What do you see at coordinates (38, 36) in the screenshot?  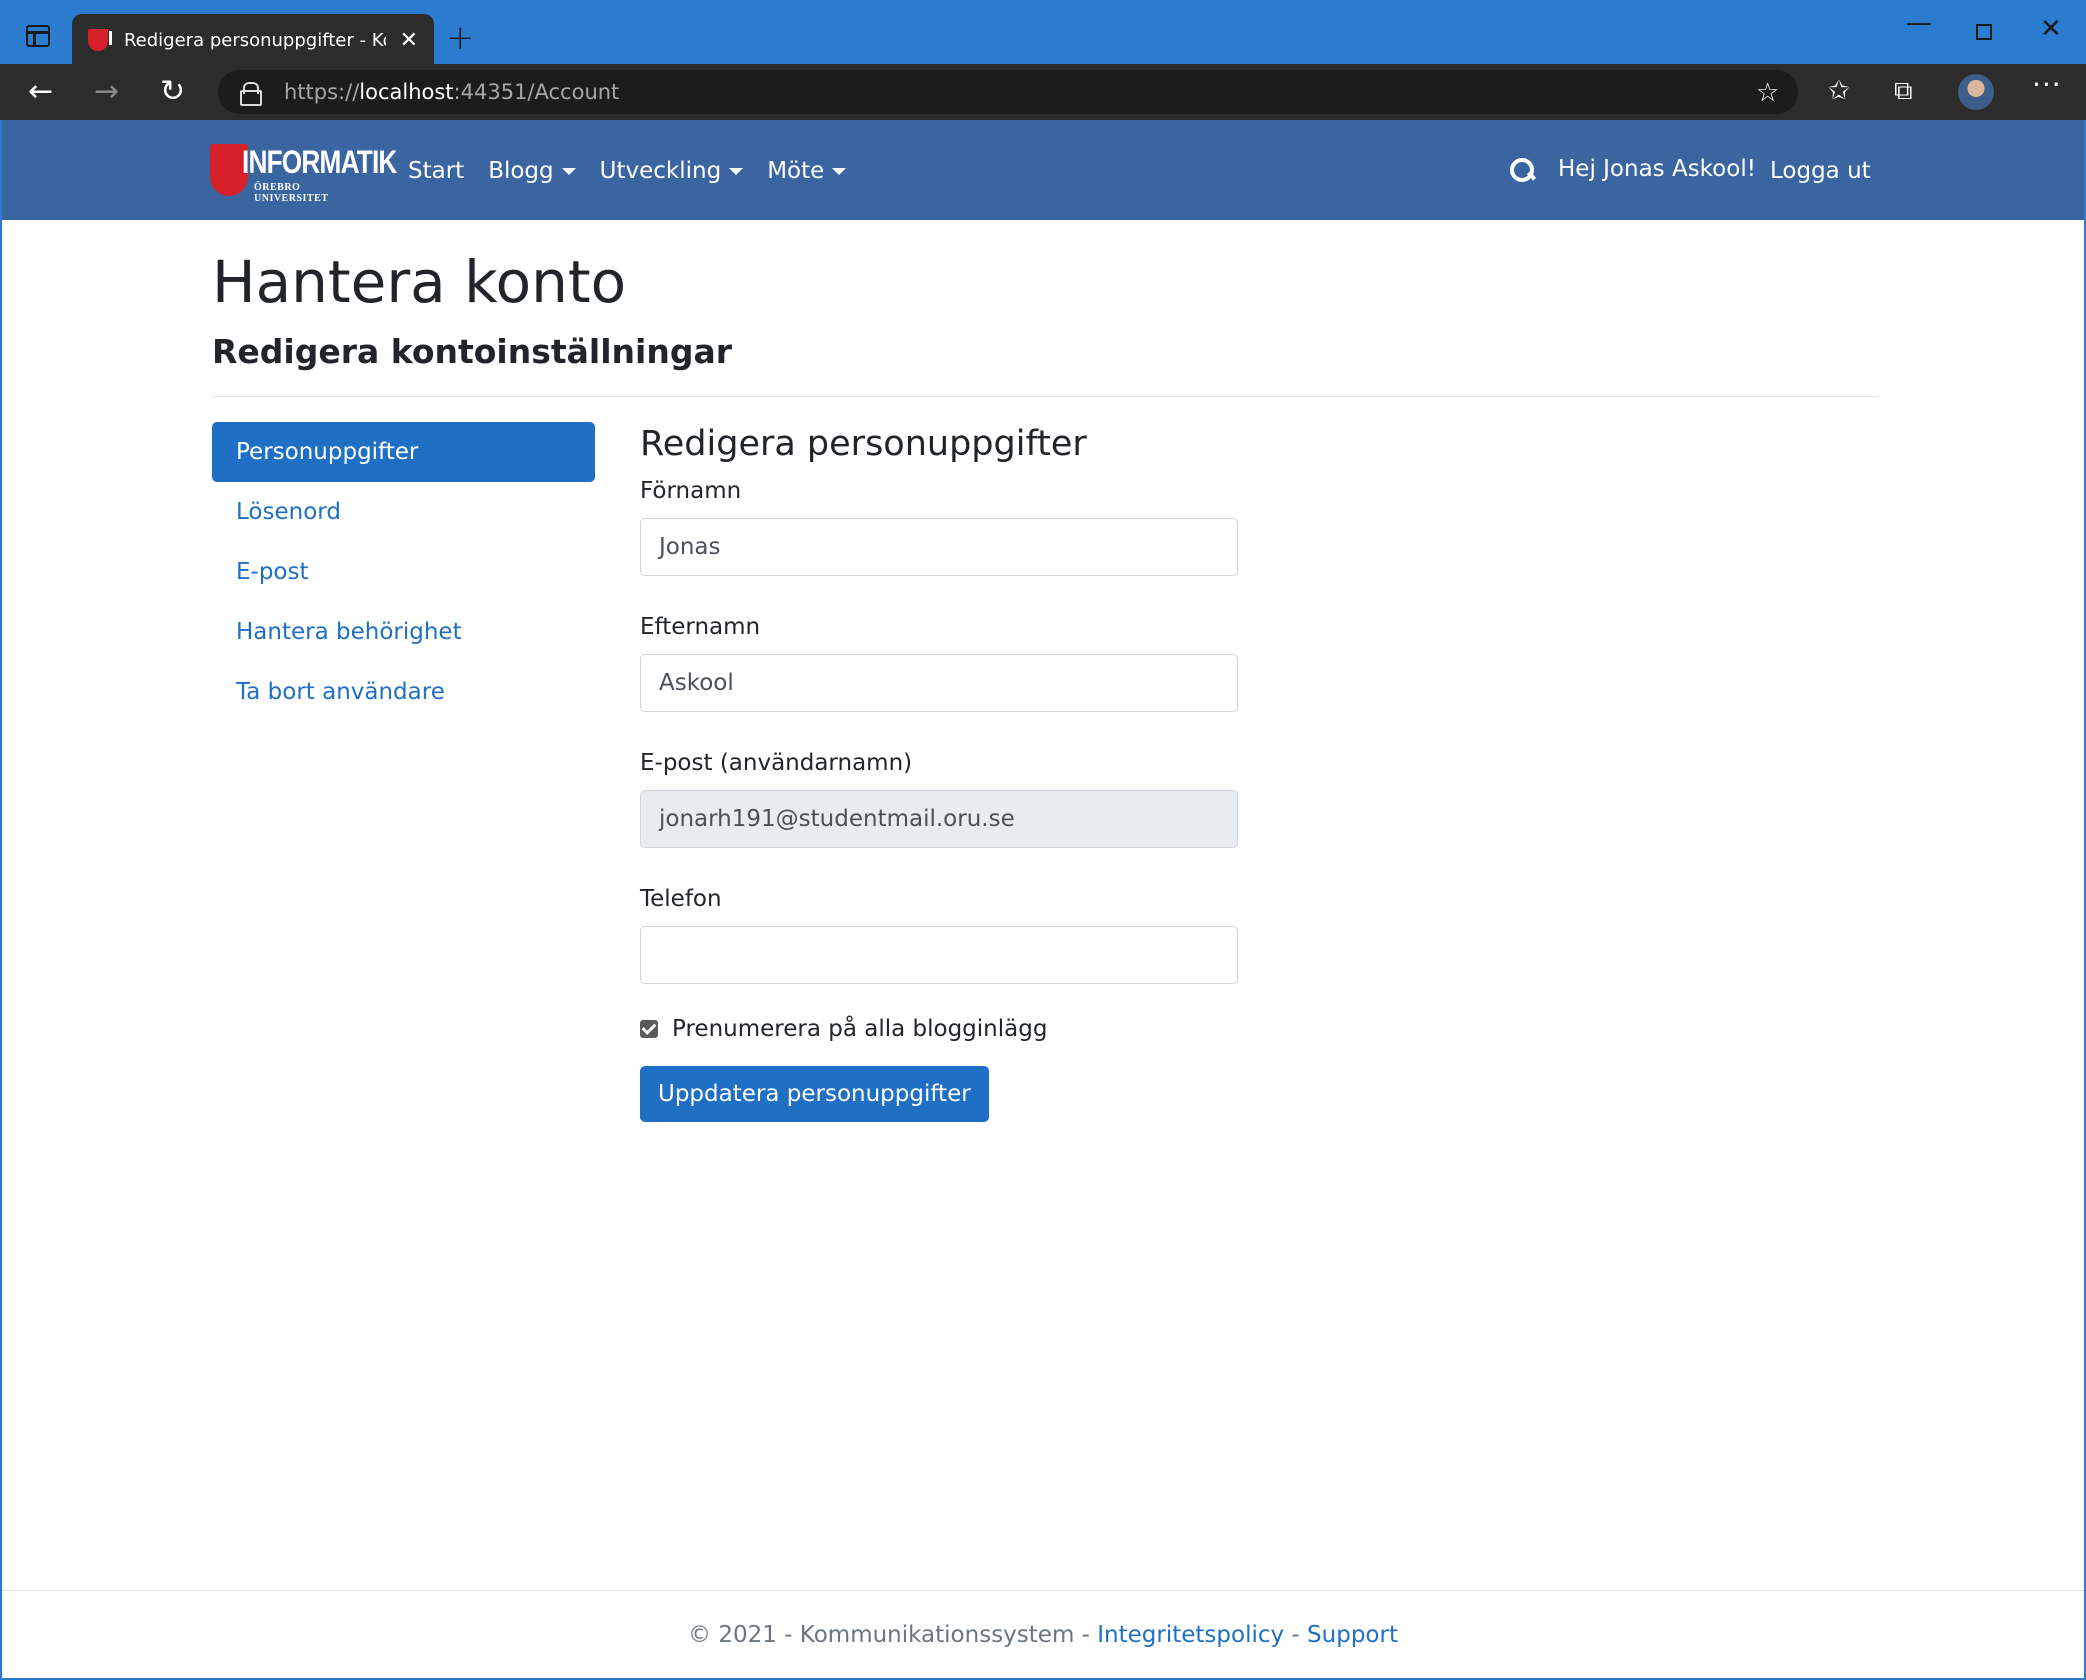 I see `tab-actions-icon` at bounding box center [38, 36].